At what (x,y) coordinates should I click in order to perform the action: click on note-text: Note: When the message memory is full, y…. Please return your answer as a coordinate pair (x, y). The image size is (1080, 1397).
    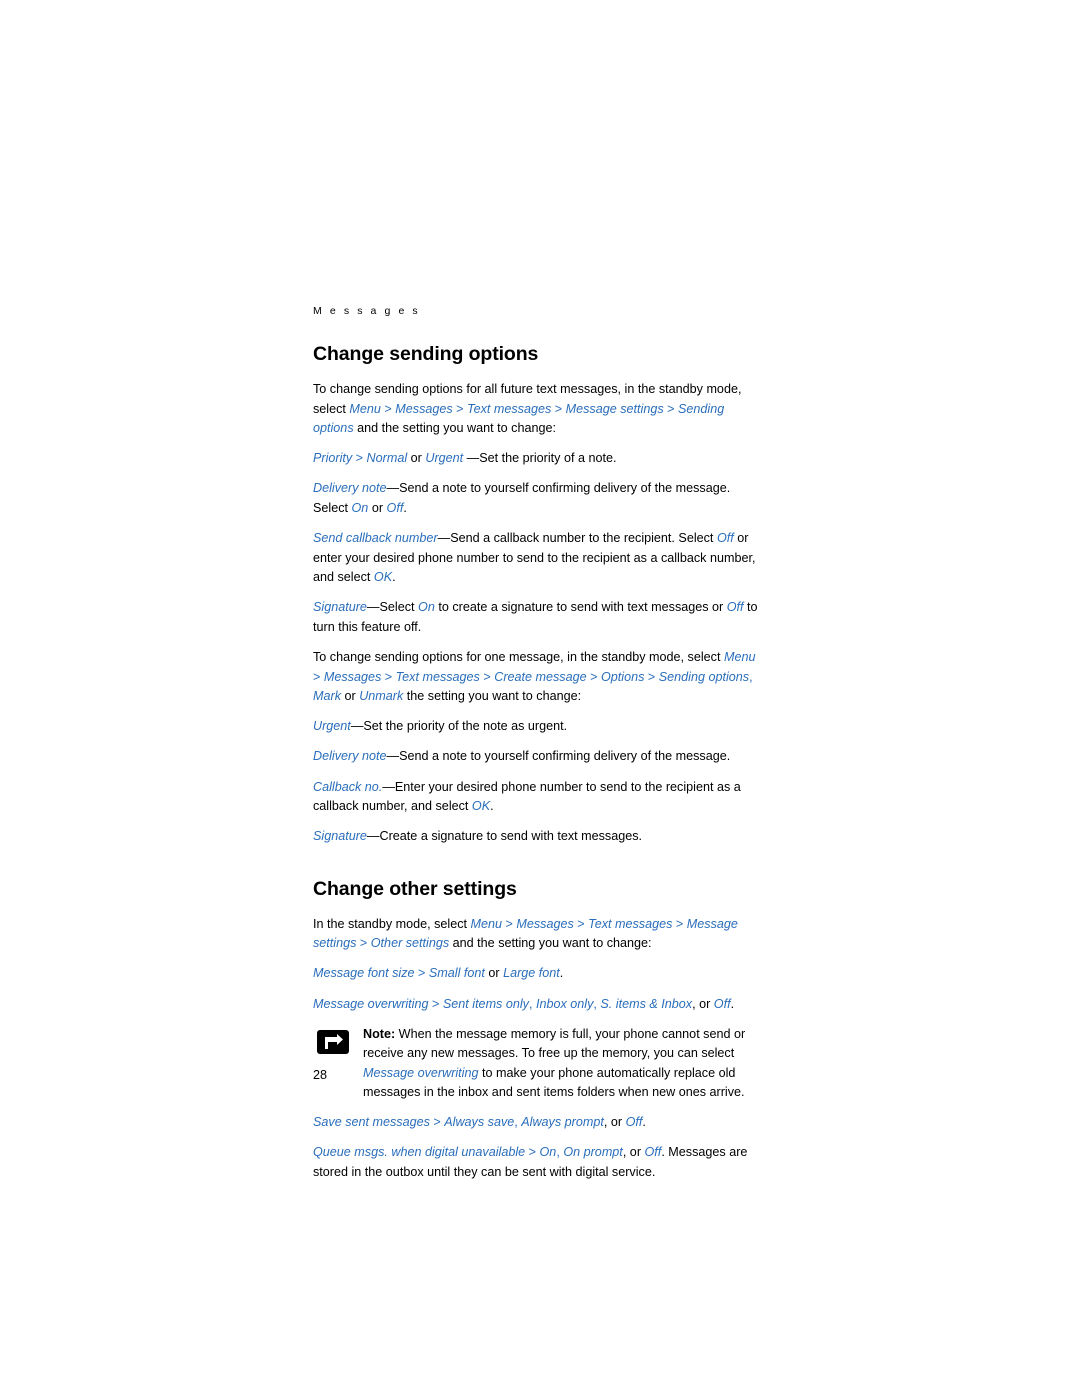
    Looking at the image, I should click on (563, 1064).